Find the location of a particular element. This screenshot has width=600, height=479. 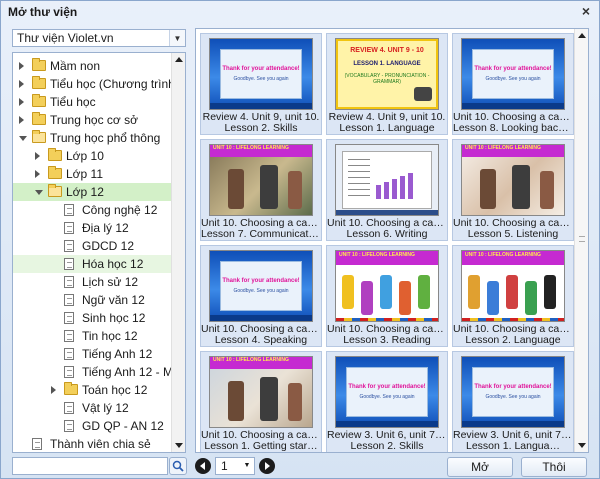

tree-item: Địa lý 12 is located at coordinates (93, 228).